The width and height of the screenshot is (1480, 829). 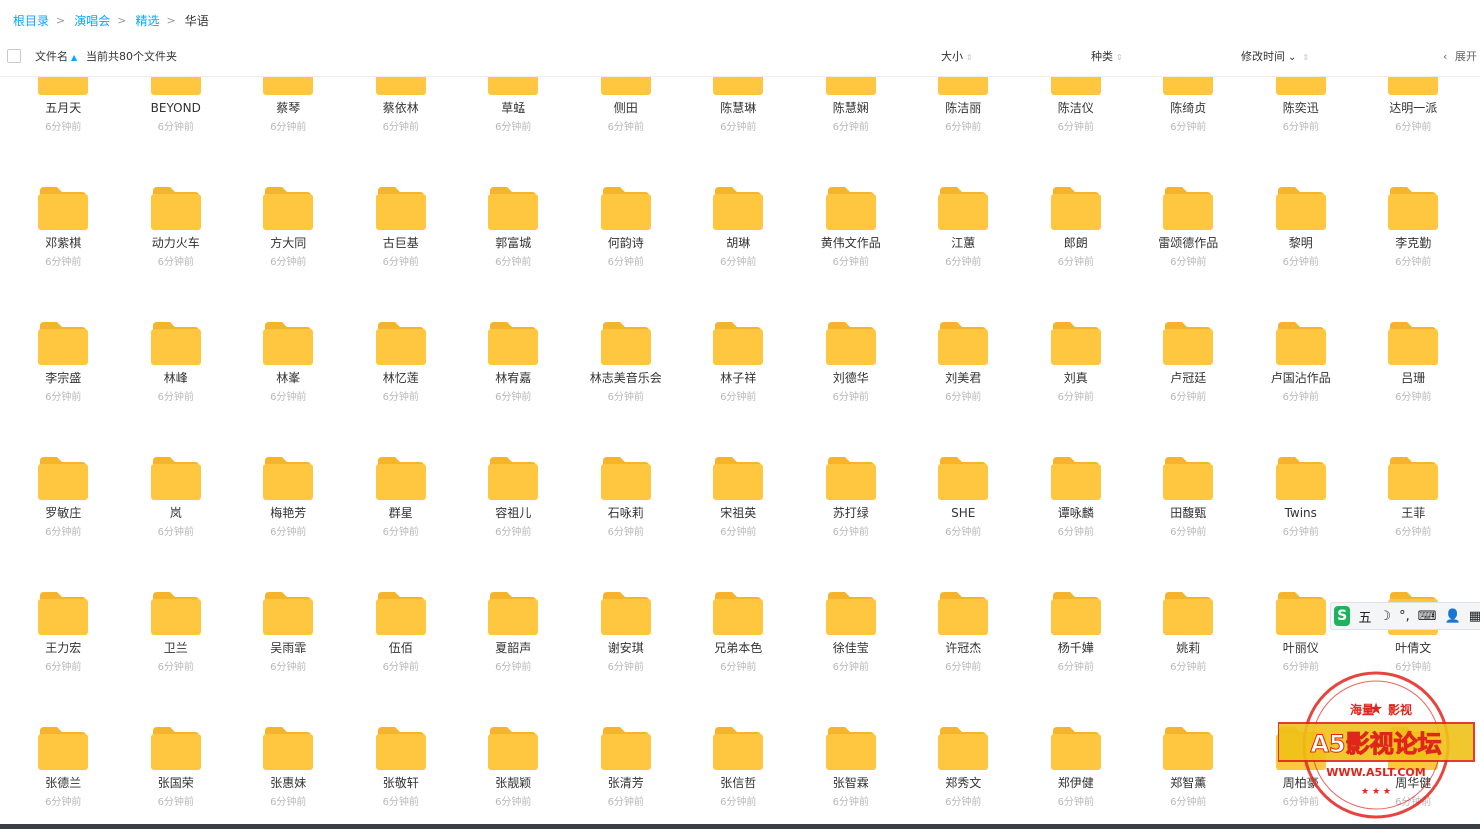 What do you see at coordinates (176, 105) in the screenshot?
I see `folder-item: BEYOND 6分钟前` at bounding box center [176, 105].